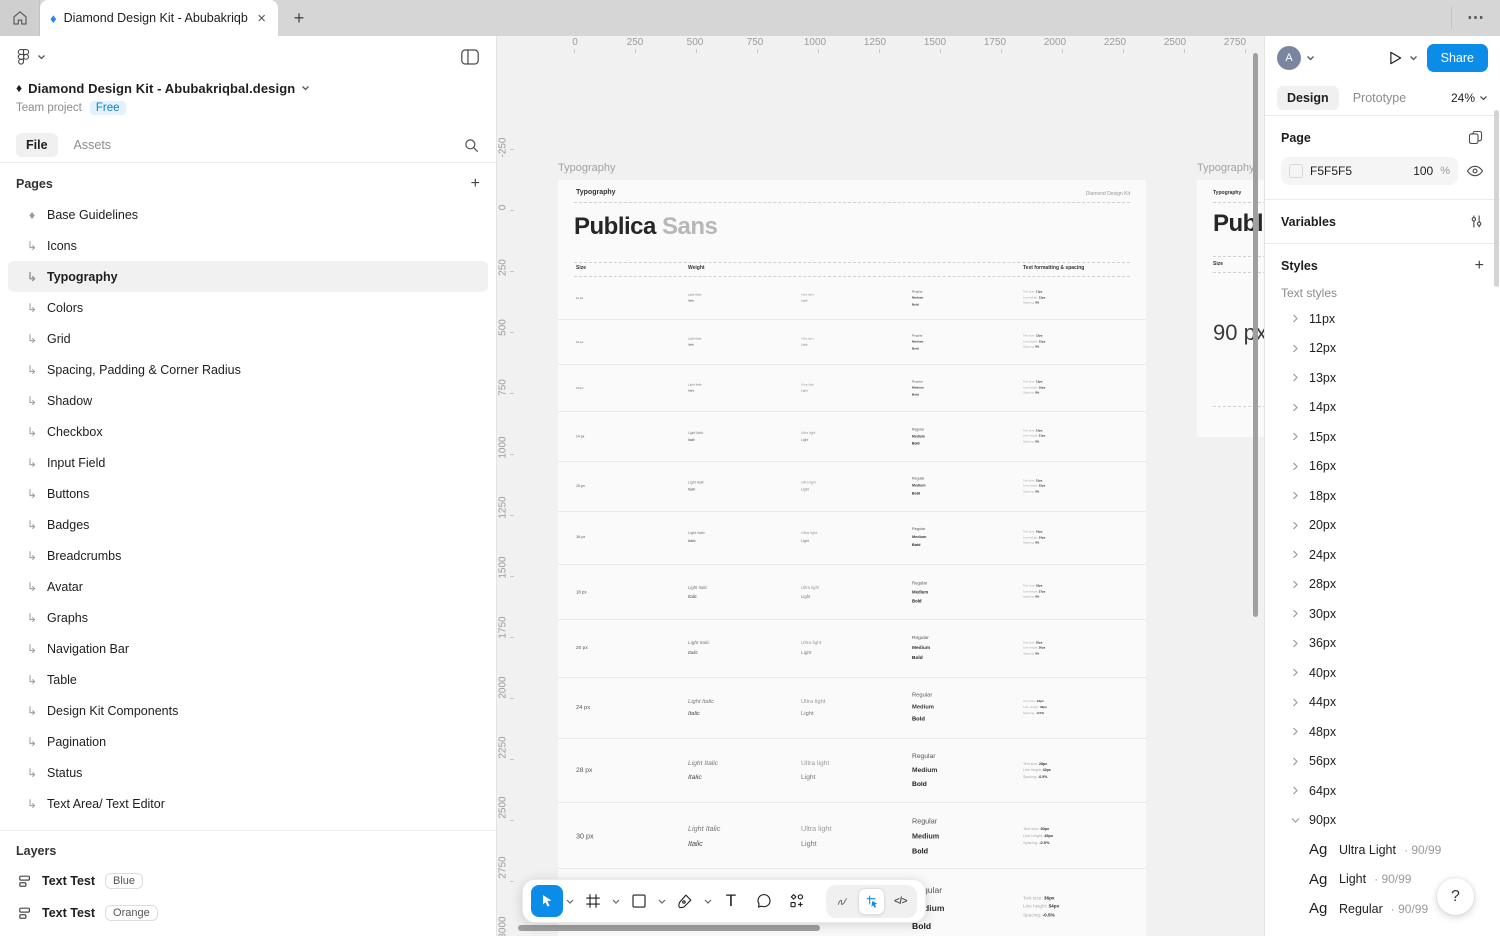 Image resolution: width=1500 pixels, height=936 pixels. Describe the element at coordinates (248, 772) in the screenshot. I see `sidebar-page-item: ↳ Status` at that location.